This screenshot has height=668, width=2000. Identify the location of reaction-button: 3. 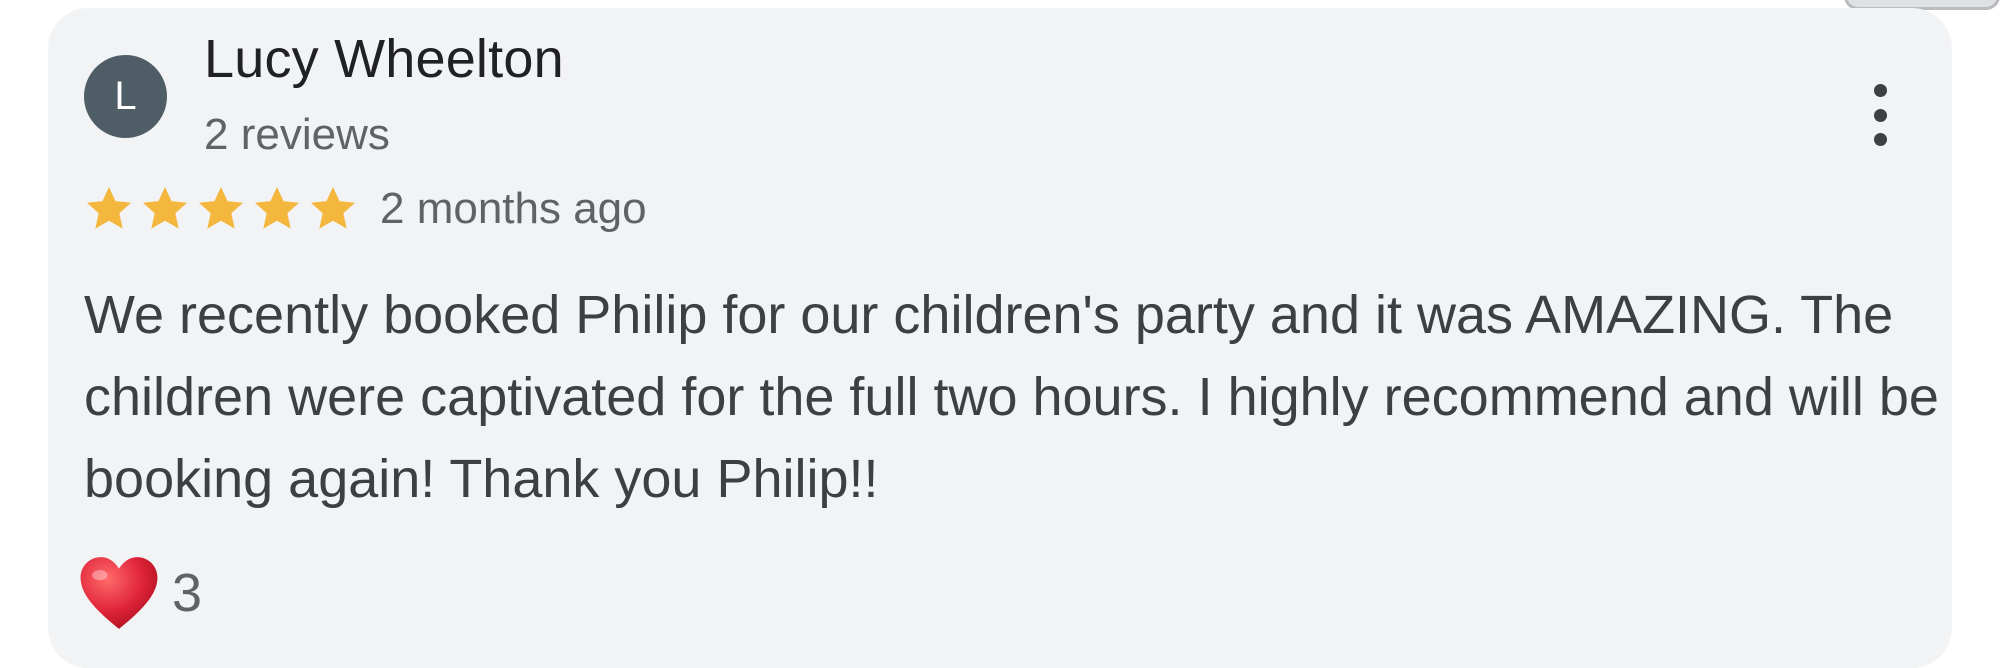
(140, 593).